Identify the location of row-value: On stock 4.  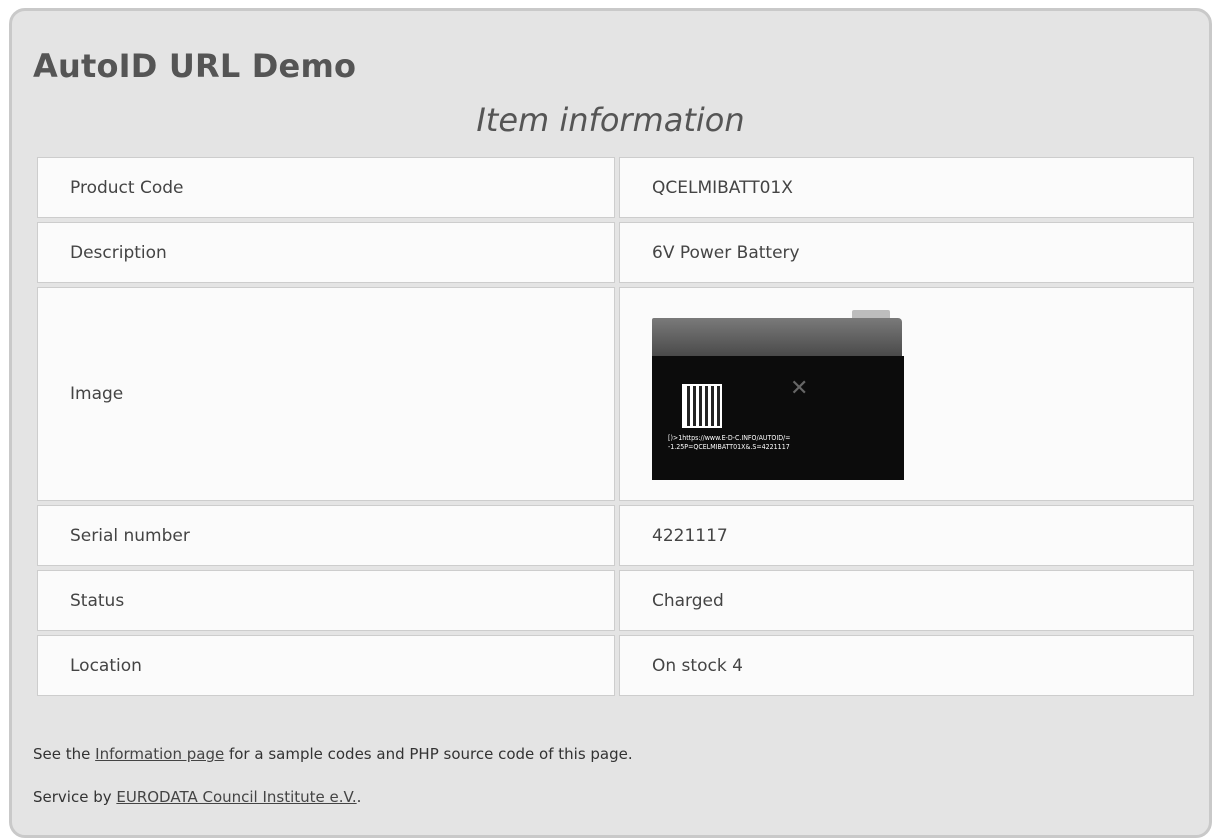
(906, 665).